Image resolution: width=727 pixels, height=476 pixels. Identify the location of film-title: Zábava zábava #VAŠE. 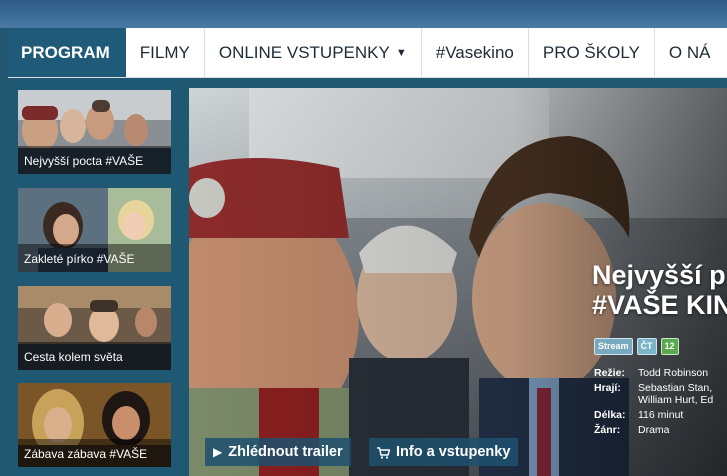
(86, 454).